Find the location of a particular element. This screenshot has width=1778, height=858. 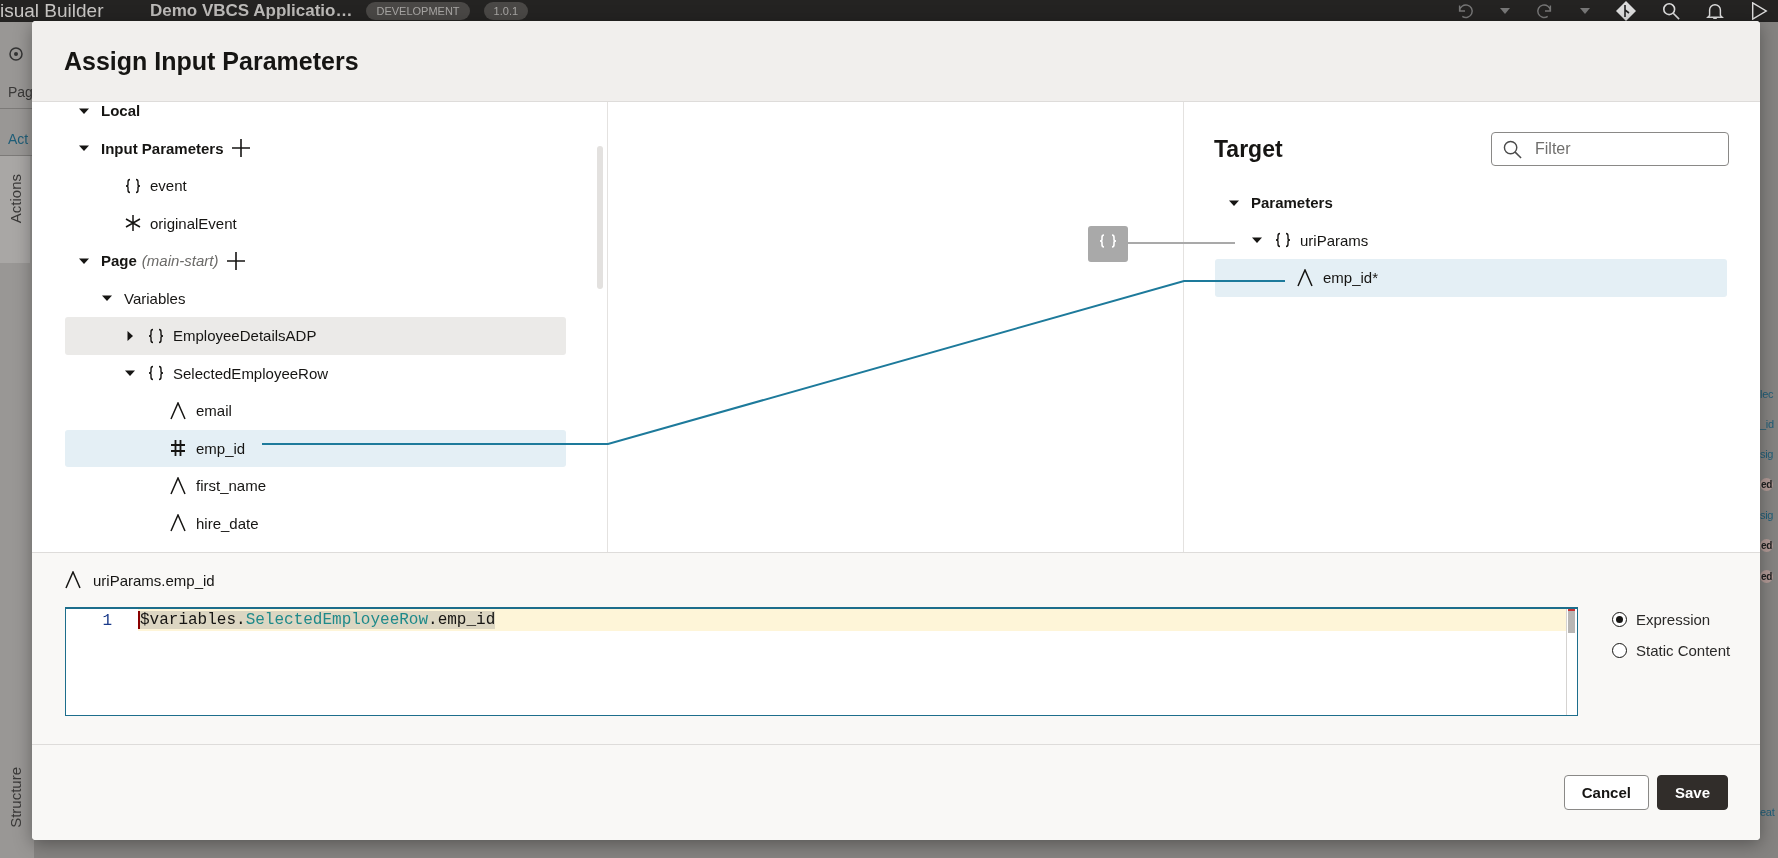

tree-row: Parameters is located at coordinates (1471, 203).